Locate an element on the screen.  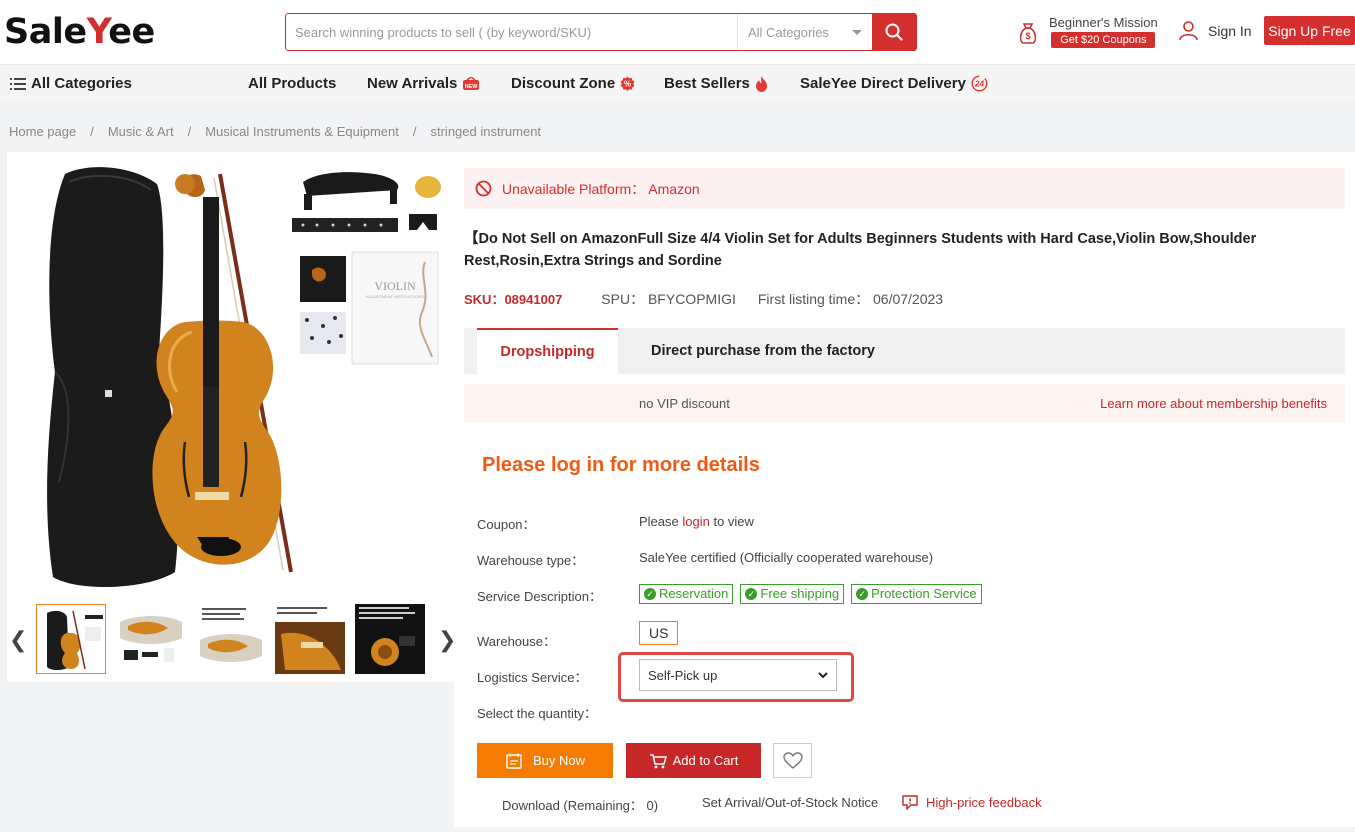
nav-item-direct-delivery: SaleYee Direct Delivery 24 is located at coordinates (894, 83).